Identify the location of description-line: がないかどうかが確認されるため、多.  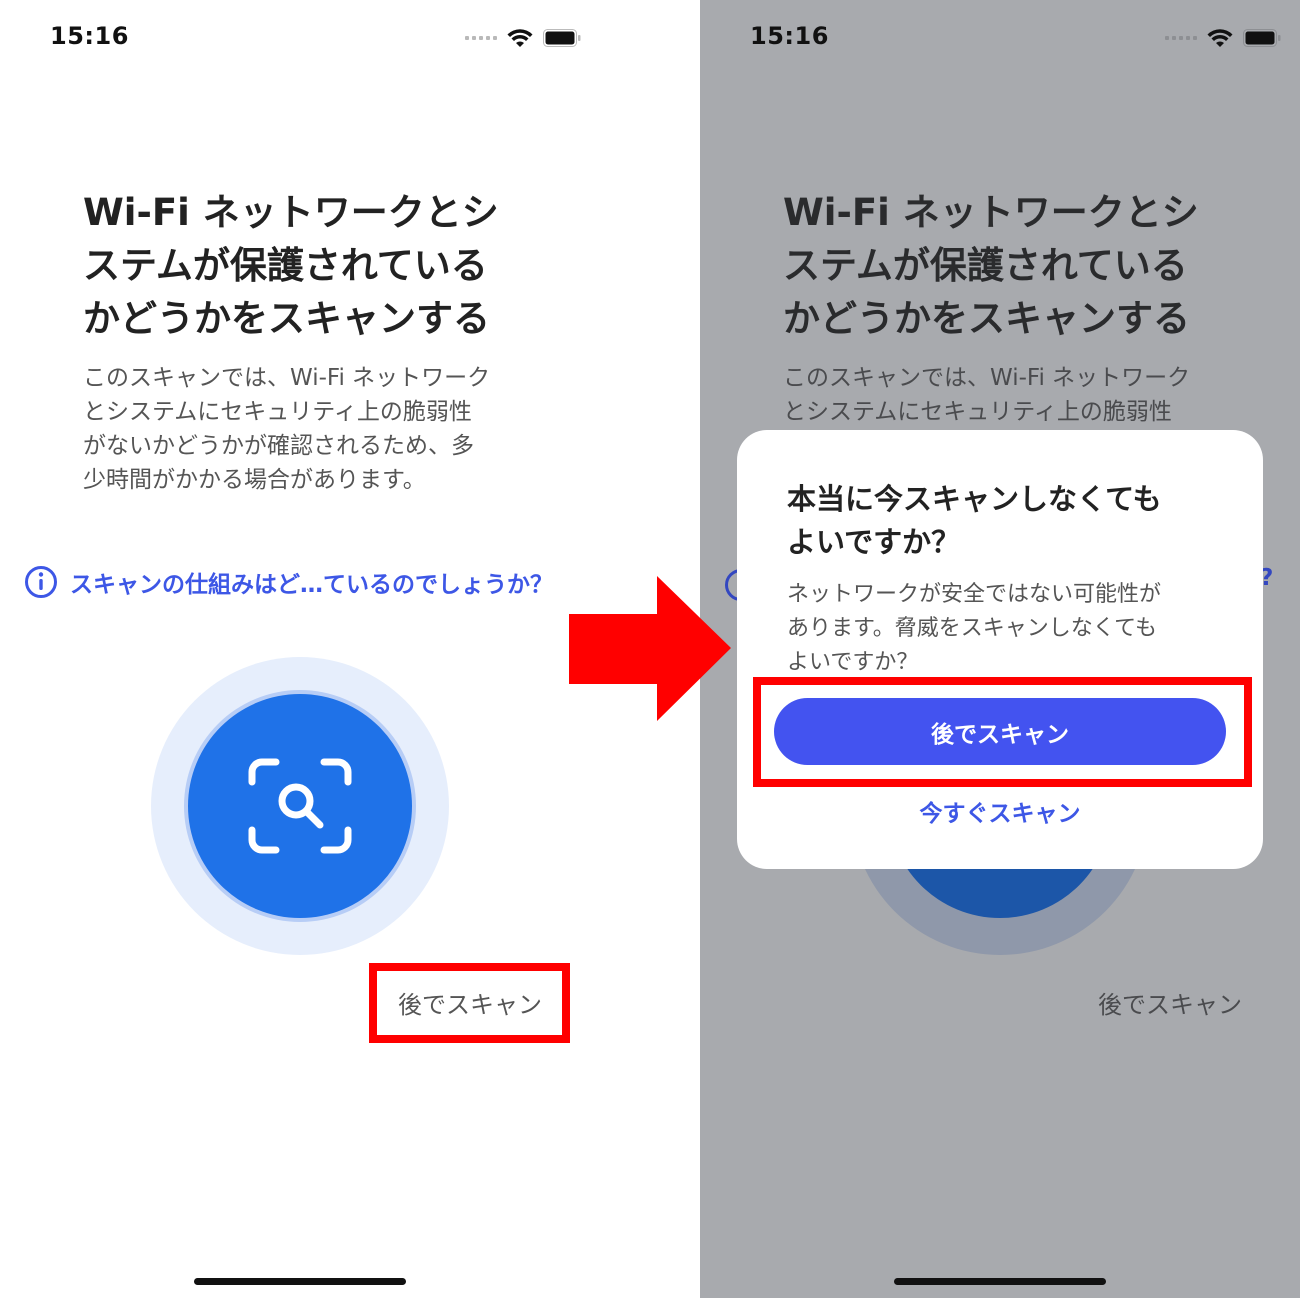
(278, 446).